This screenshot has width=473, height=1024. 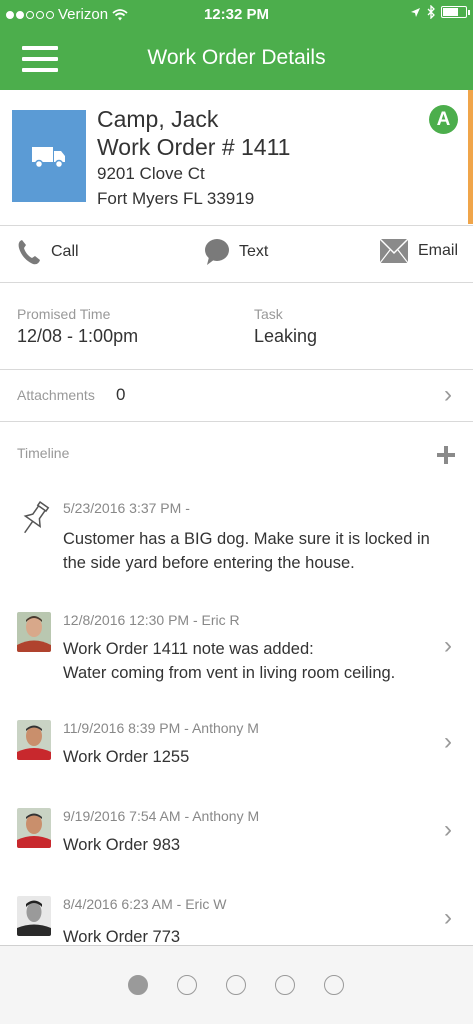 What do you see at coordinates (268, 314) in the screenshot?
I see `task-label: Task` at bounding box center [268, 314].